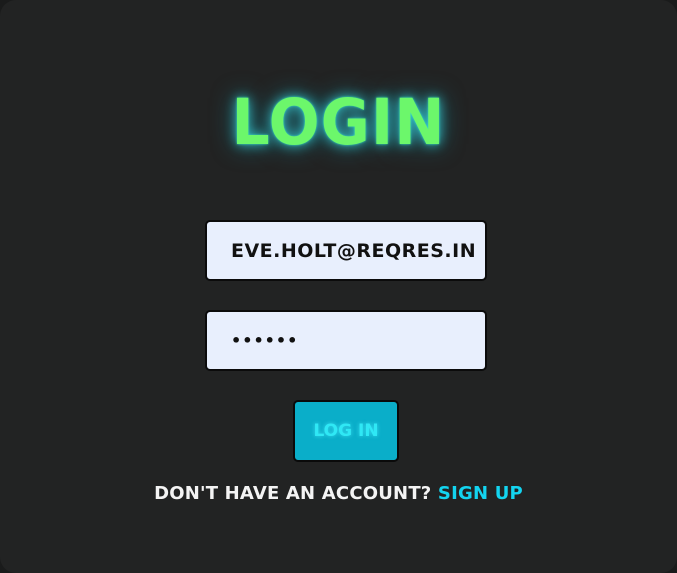 The height and width of the screenshot is (573, 677). What do you see at coordinates (346, 340) in the screenshot?
I see `password-input` at bounding box center [346, 340].